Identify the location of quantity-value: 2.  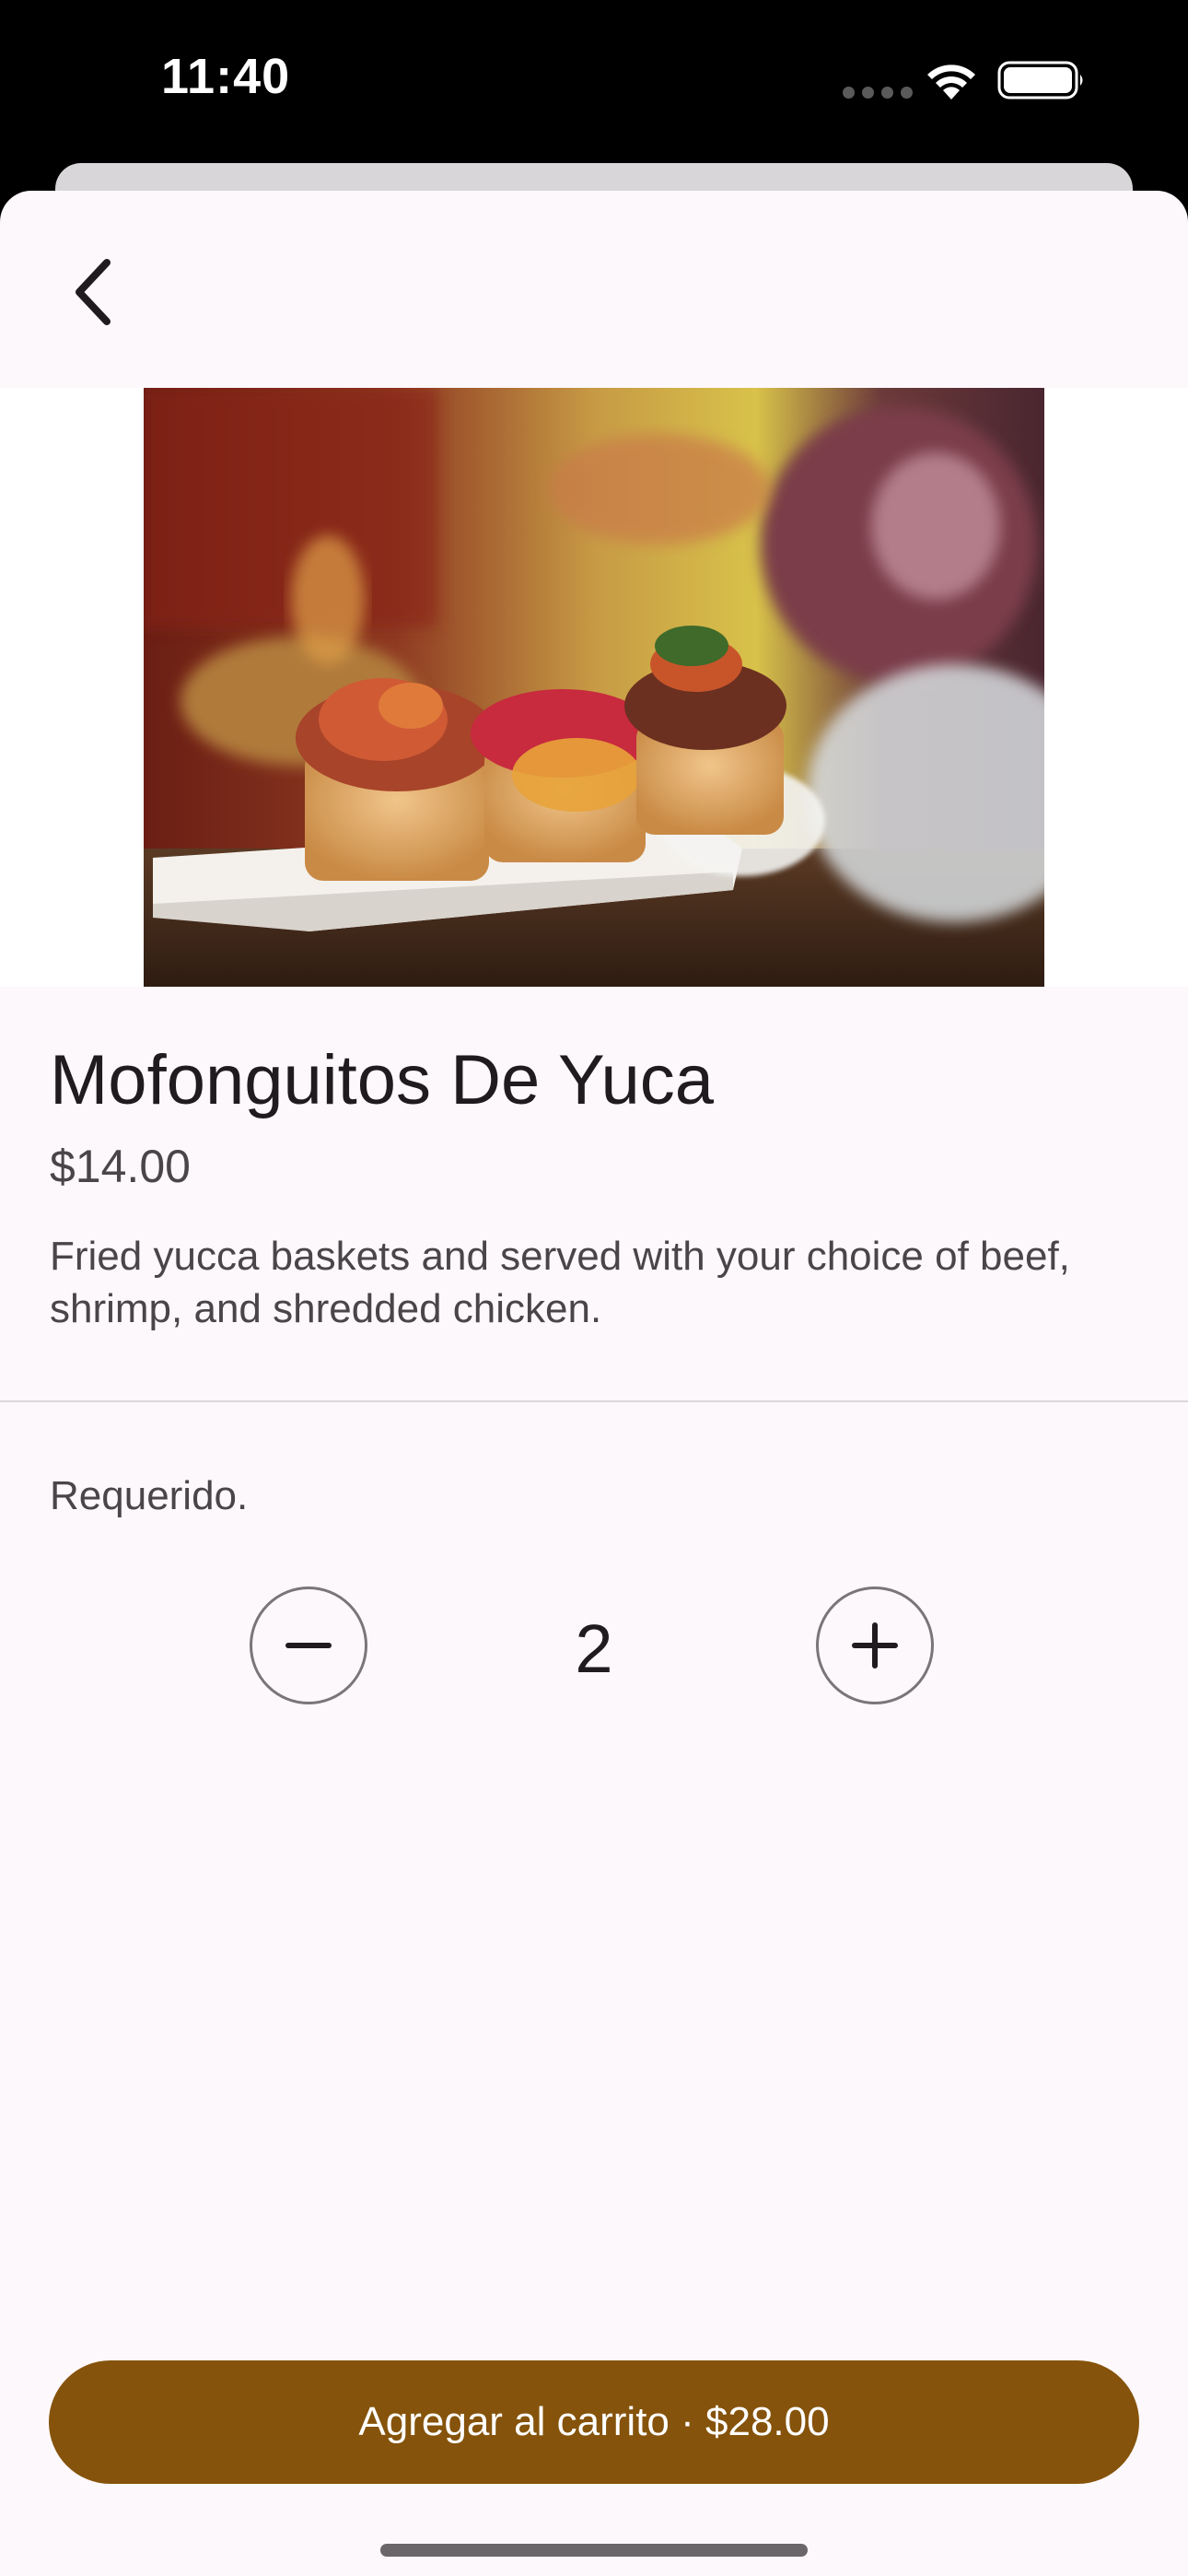
(594, 1648).